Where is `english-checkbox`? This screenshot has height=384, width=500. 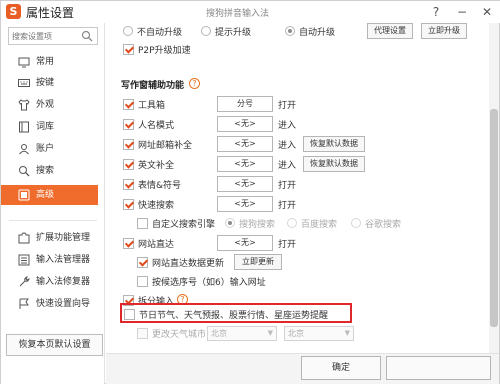
english-checkbox is located at coordinates (128, 164).